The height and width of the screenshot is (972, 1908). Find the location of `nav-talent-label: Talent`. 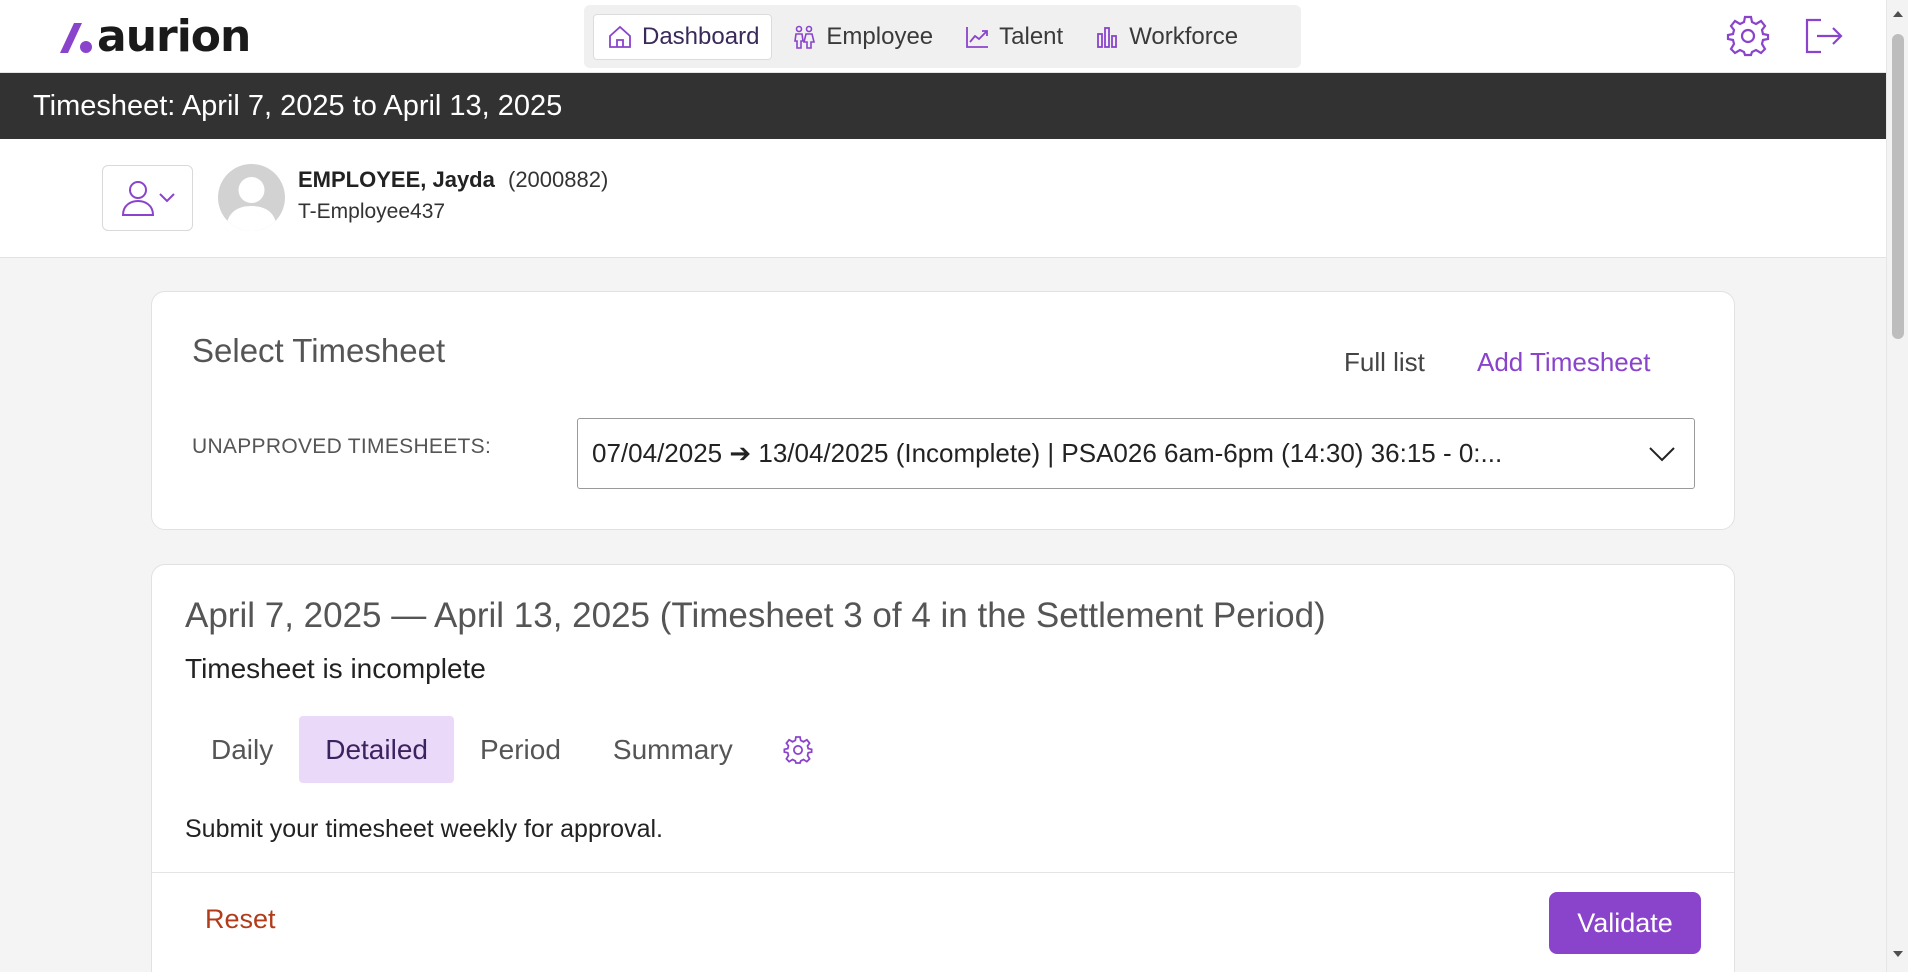

nav-talent-label: Talent is located at coordinates (1031, 36).